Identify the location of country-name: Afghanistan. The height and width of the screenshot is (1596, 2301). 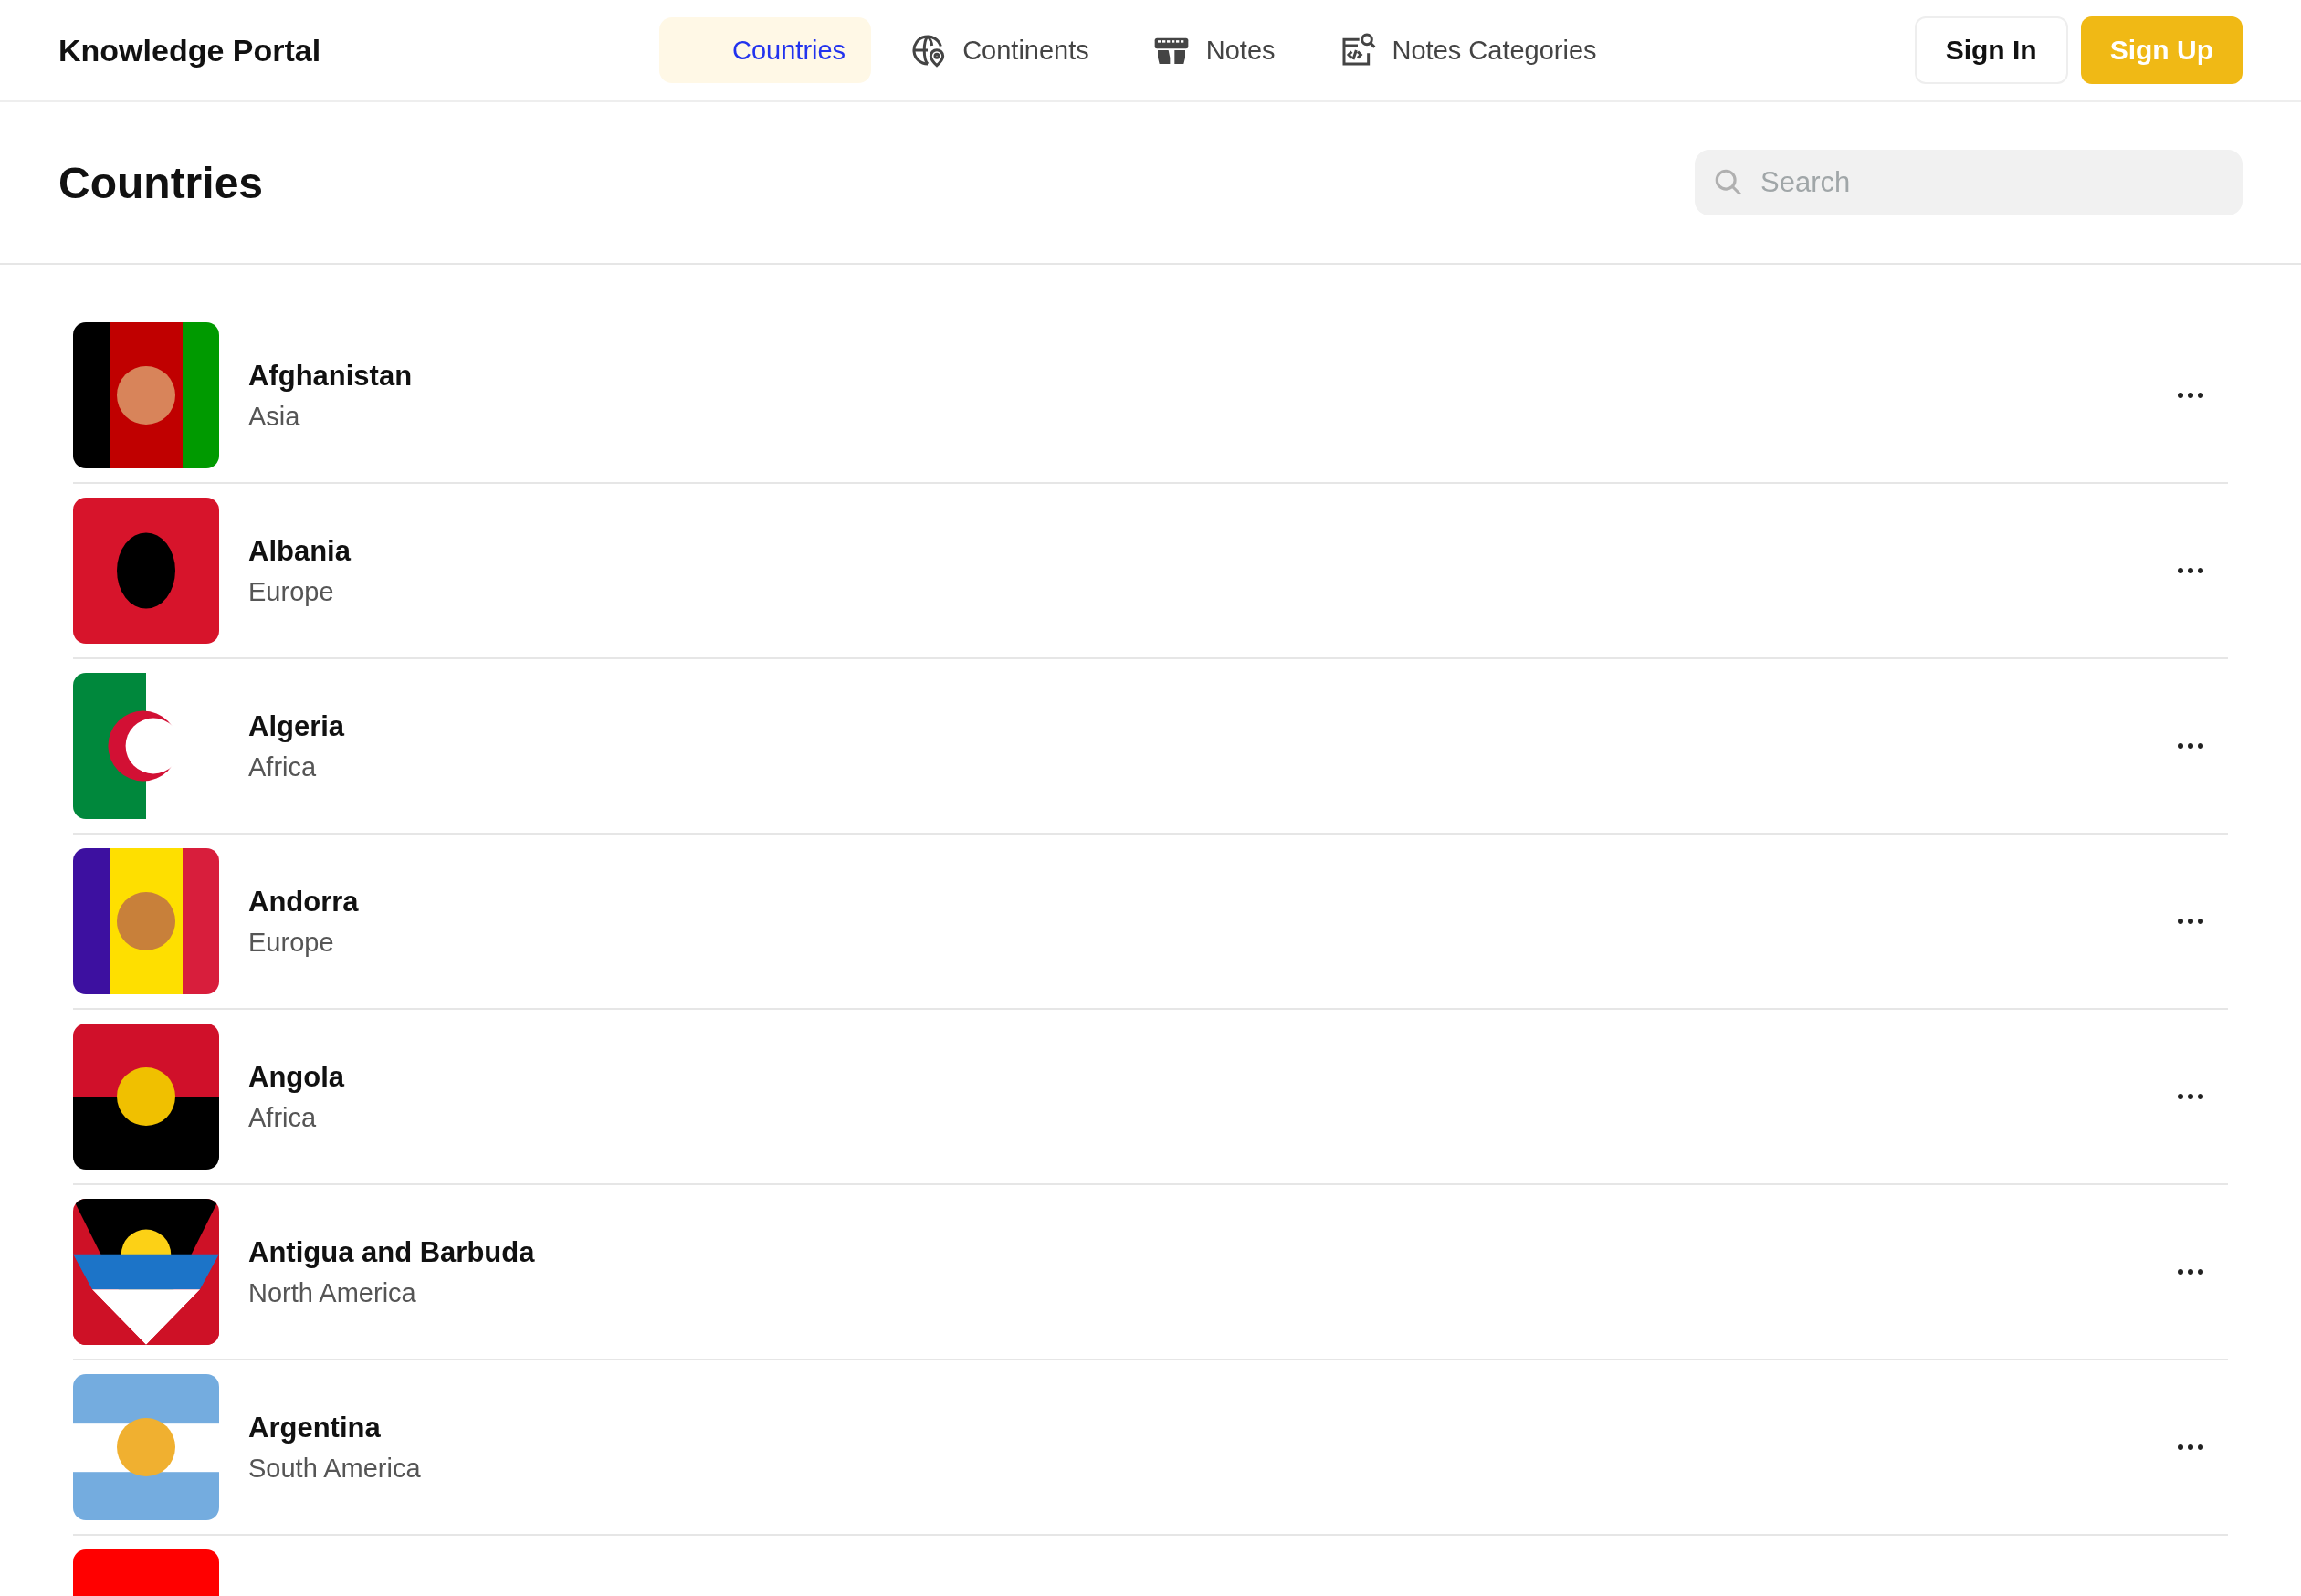
(331, 376).